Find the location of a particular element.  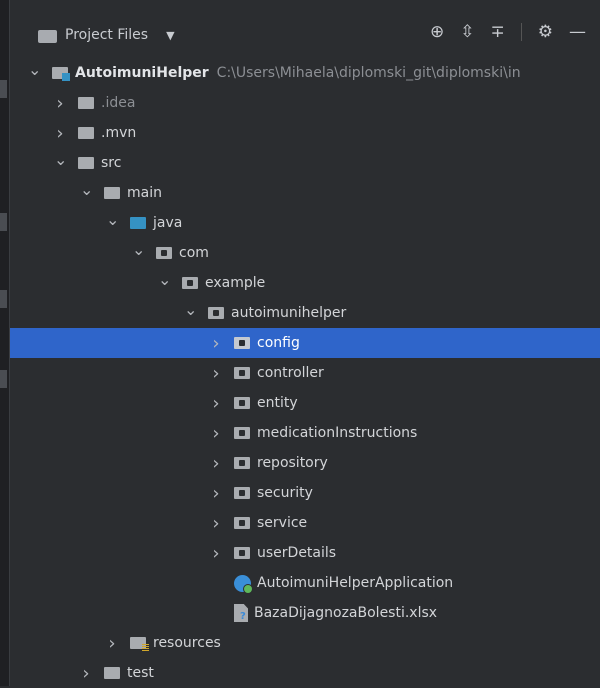

tree-row-config: › config is located at coordinates (305, 343).